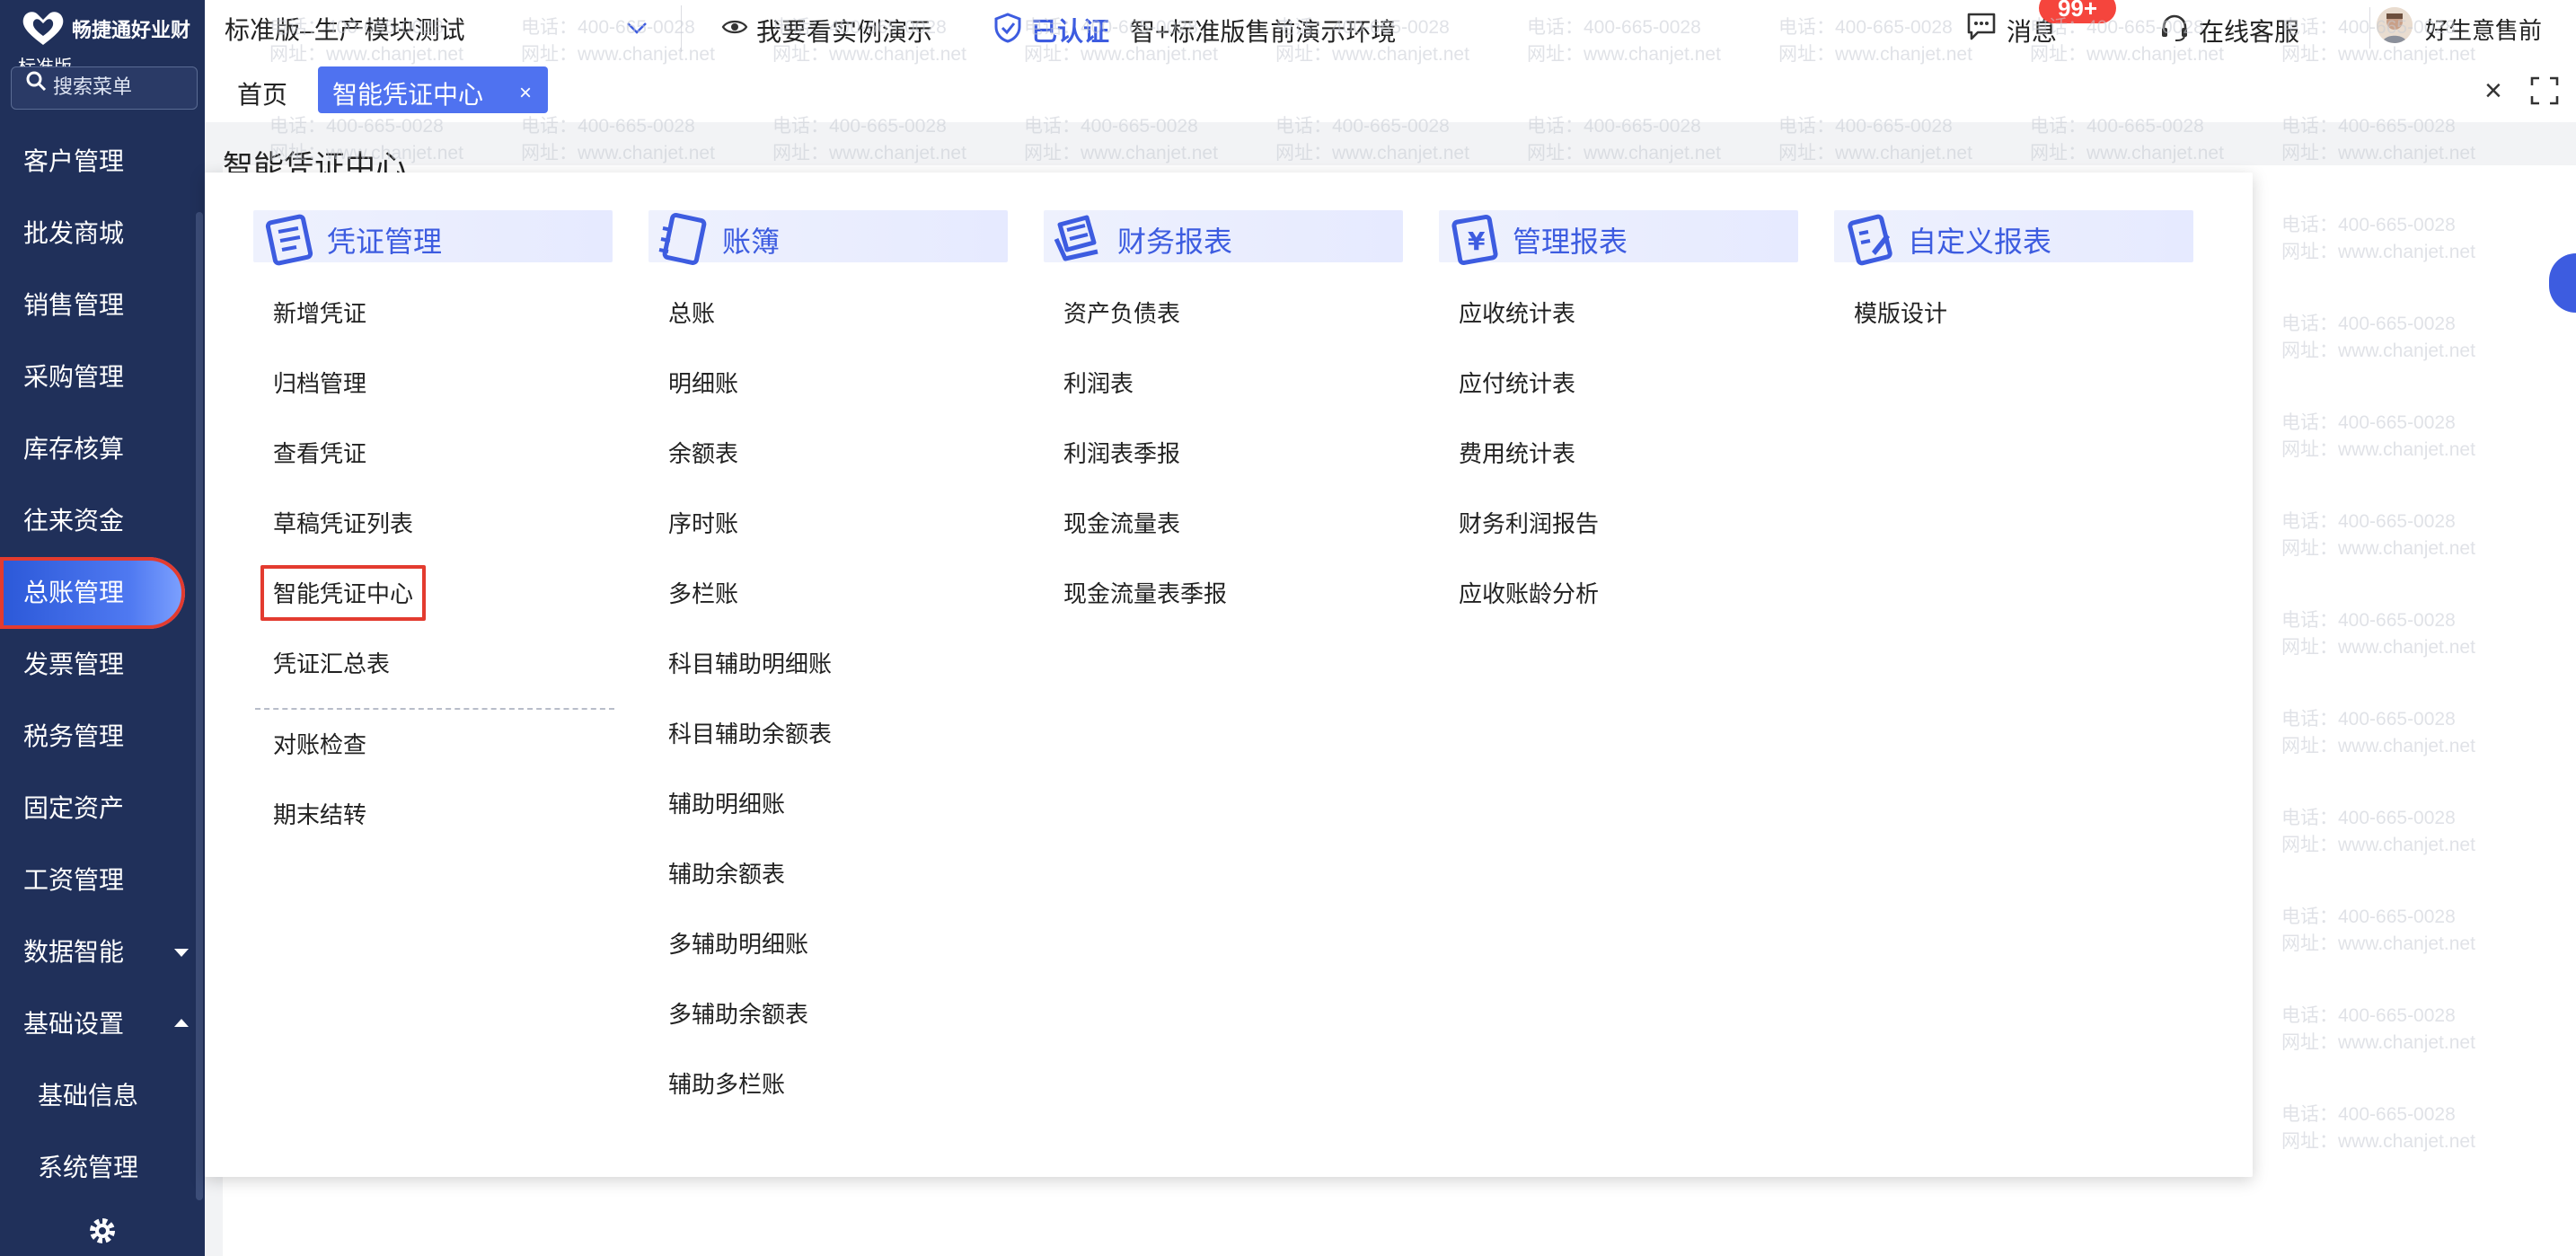 Image resolution: width=2576 pixels, height=1256 pixels. Describe the element at coordinates (1007, 28) in the screenshot. I see `shield-icon` at that location.